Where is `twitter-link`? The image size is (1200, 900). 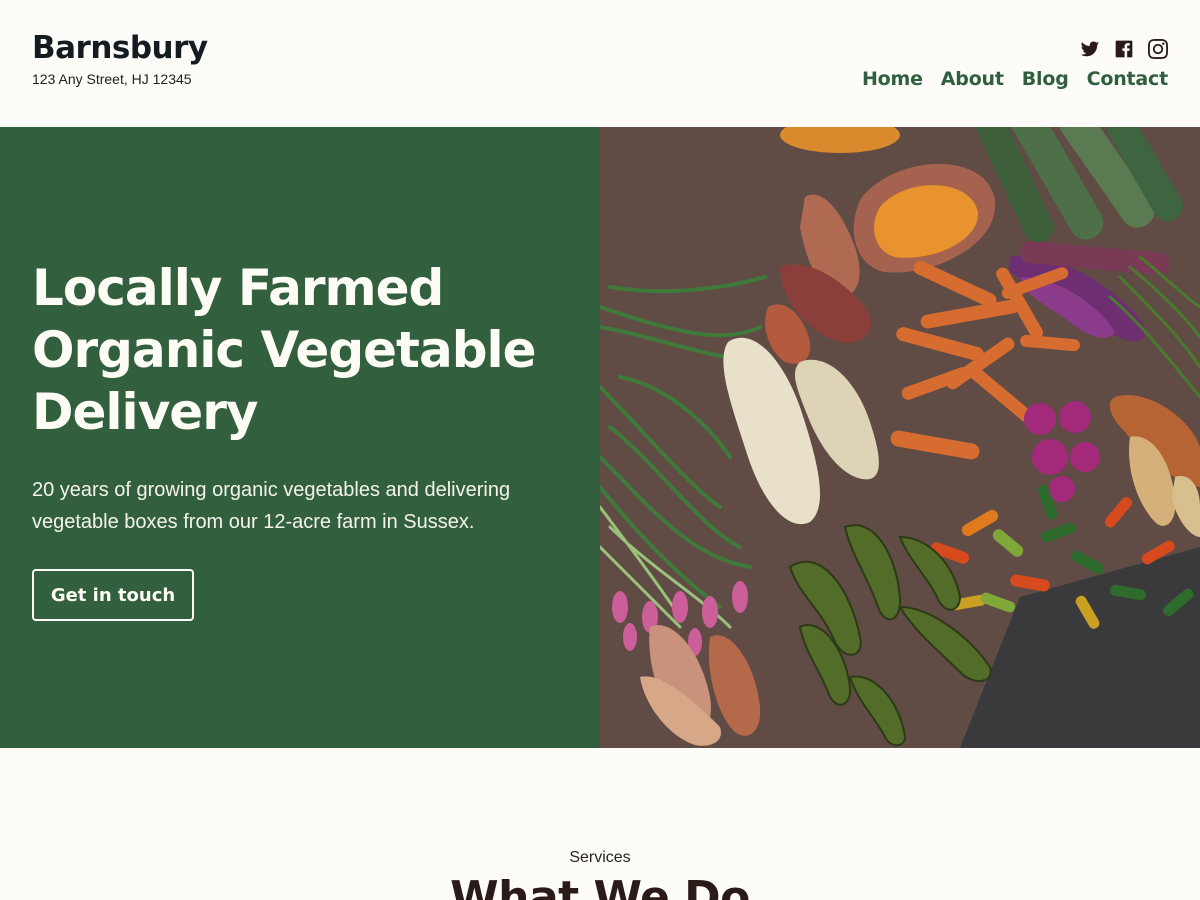
twitter-link is located at coordinates (1090, 49).